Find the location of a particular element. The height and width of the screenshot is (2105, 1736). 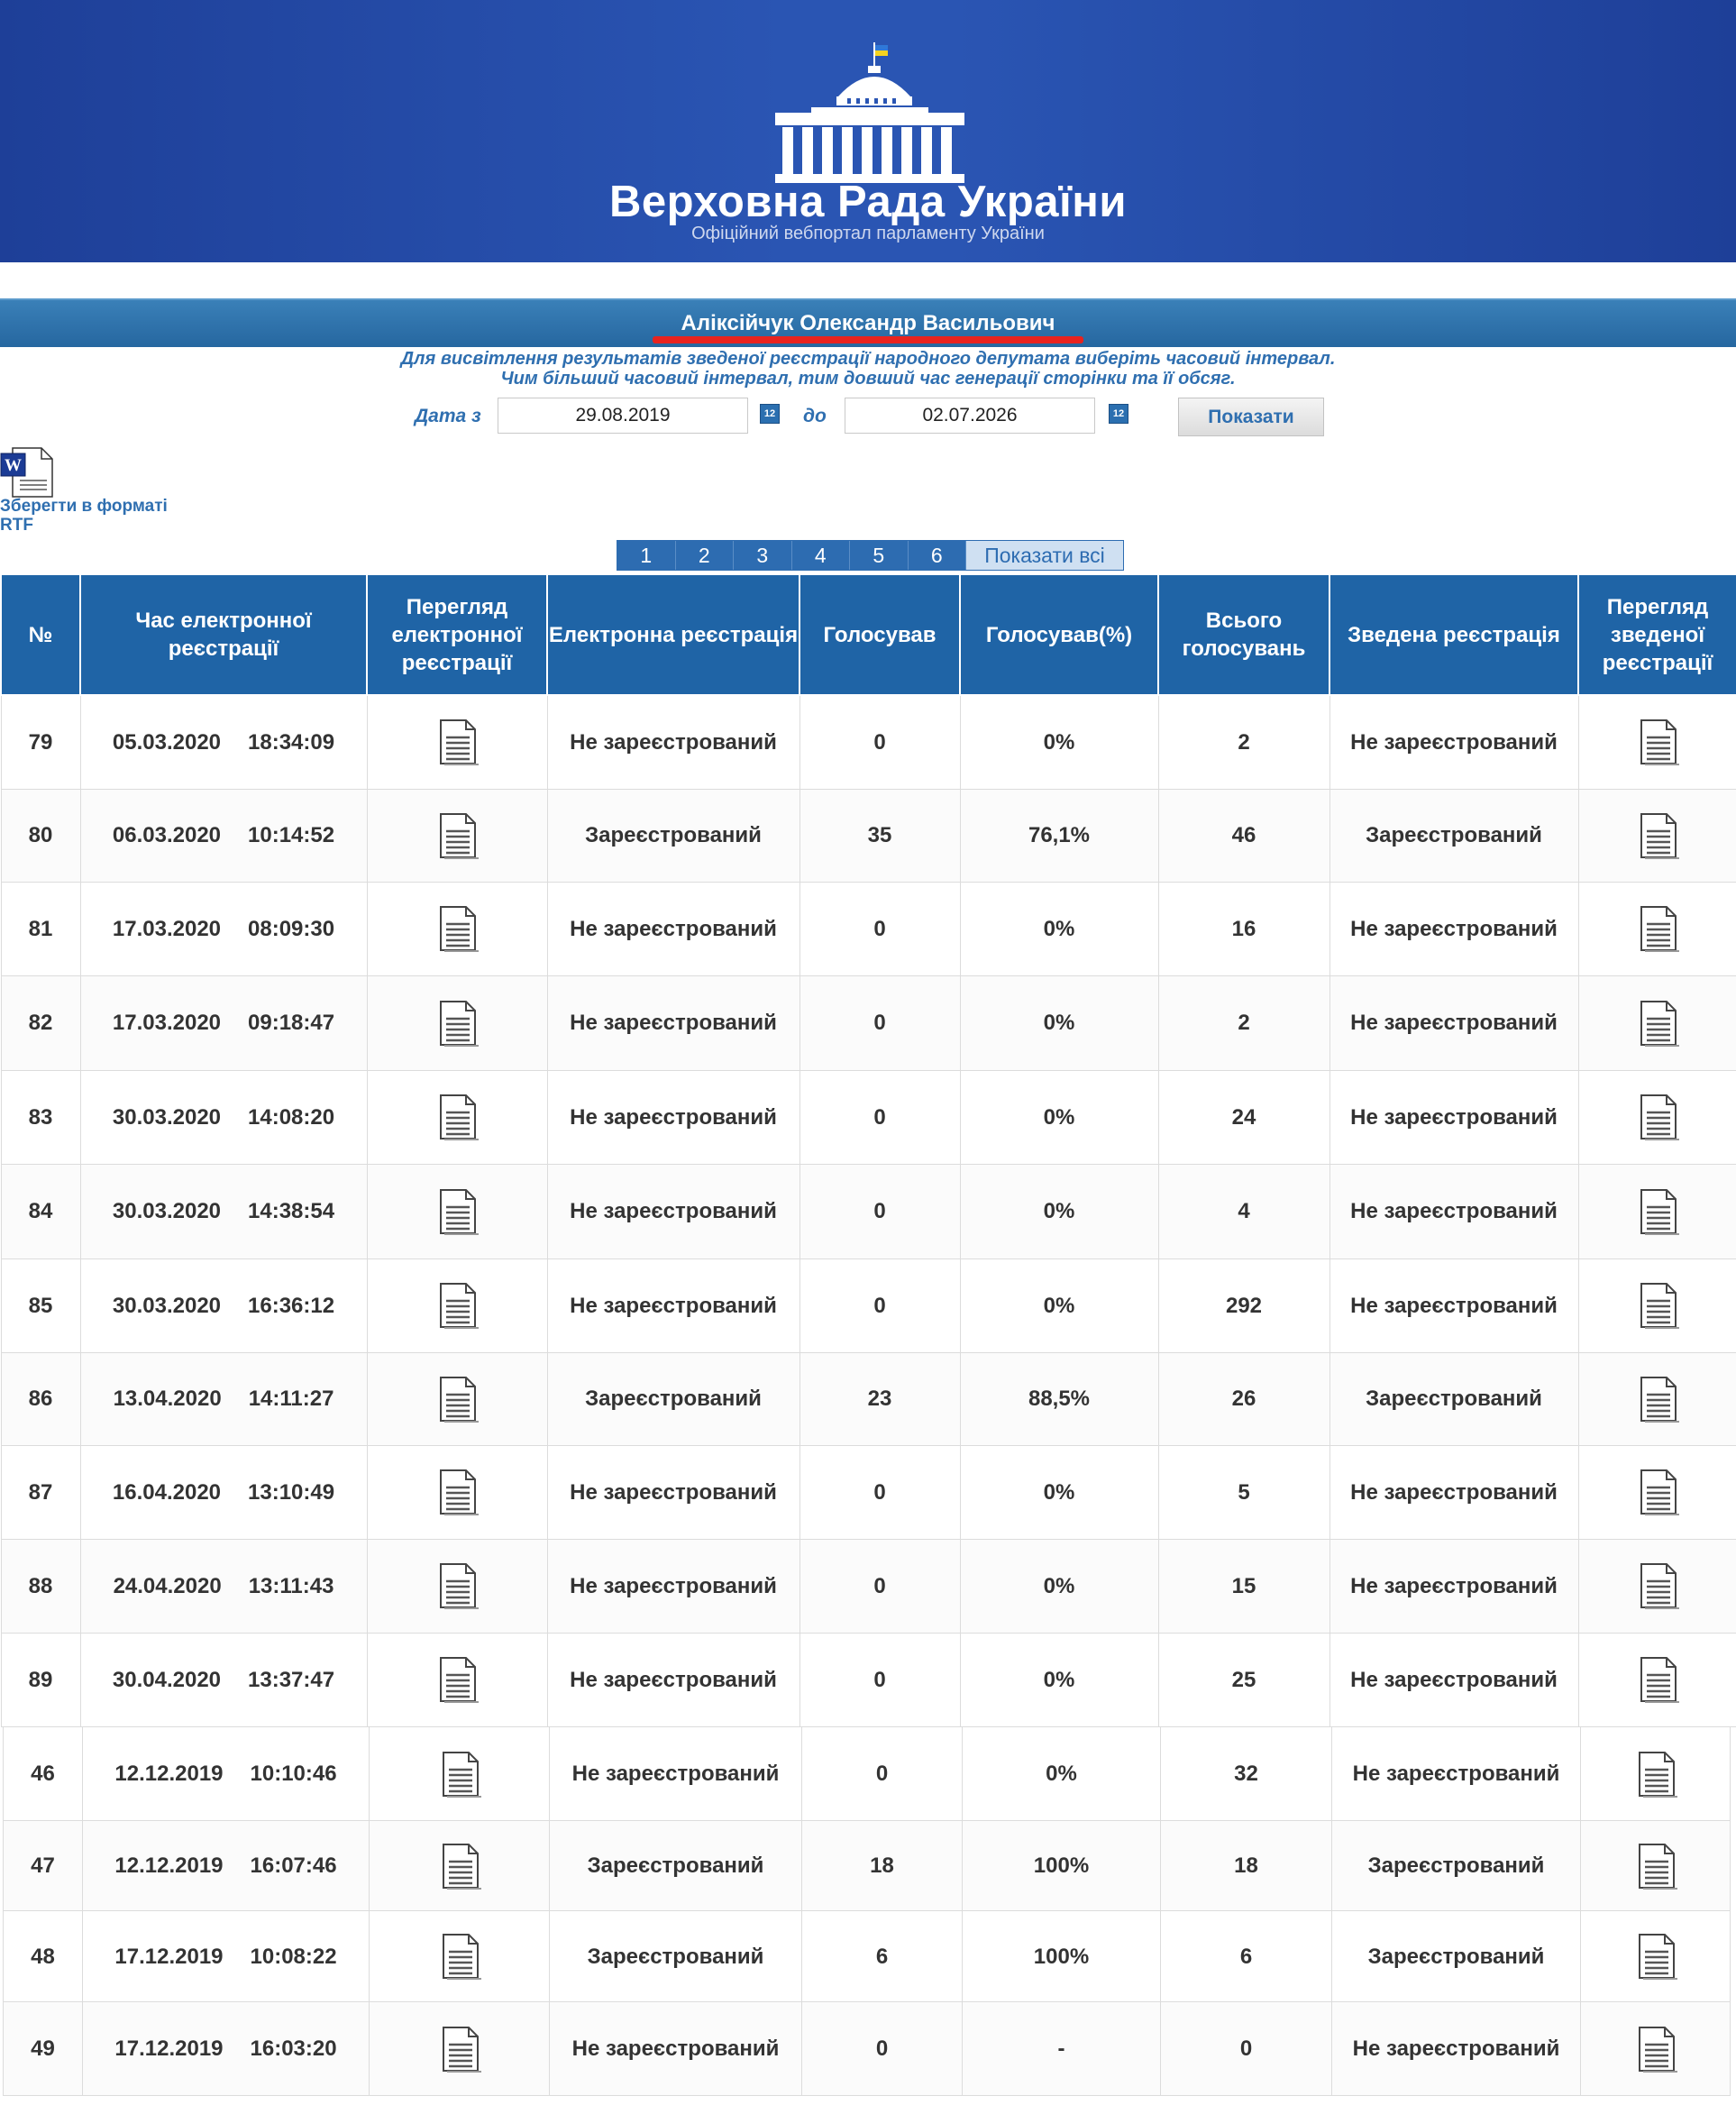

header-number: № is located at coordinates (40, 634).